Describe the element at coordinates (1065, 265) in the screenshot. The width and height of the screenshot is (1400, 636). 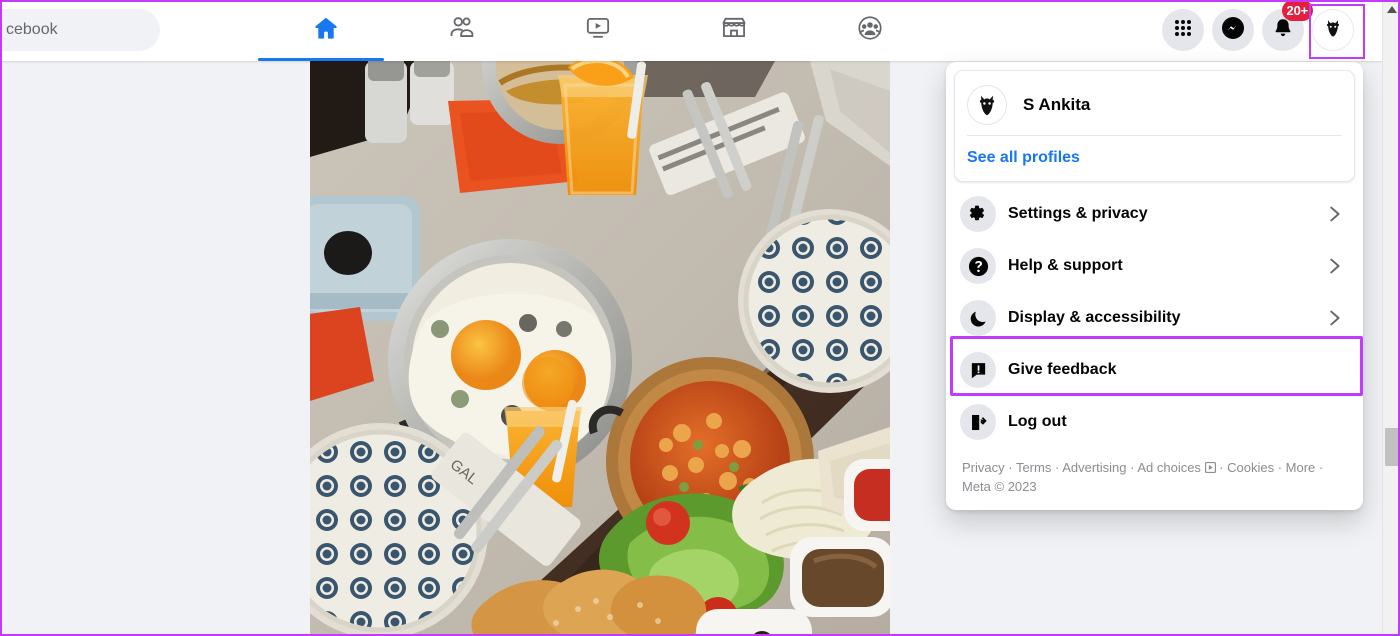
I see `menu-item-label: Help & support` at that location.